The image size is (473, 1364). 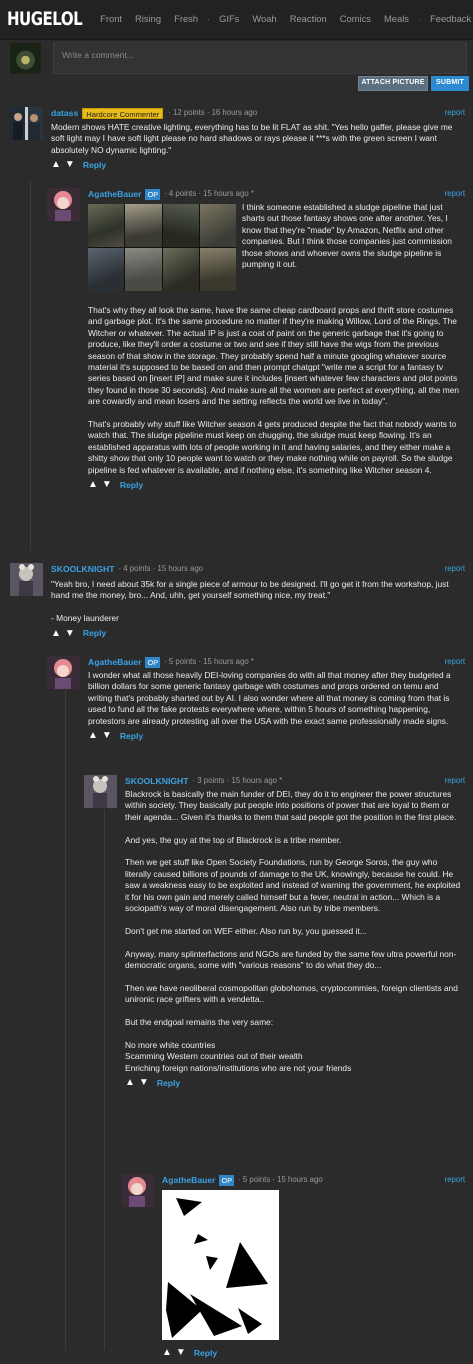 I want to click on comment-meta: · 5 points · 15 hours ago *, so click(x=209, y=662).